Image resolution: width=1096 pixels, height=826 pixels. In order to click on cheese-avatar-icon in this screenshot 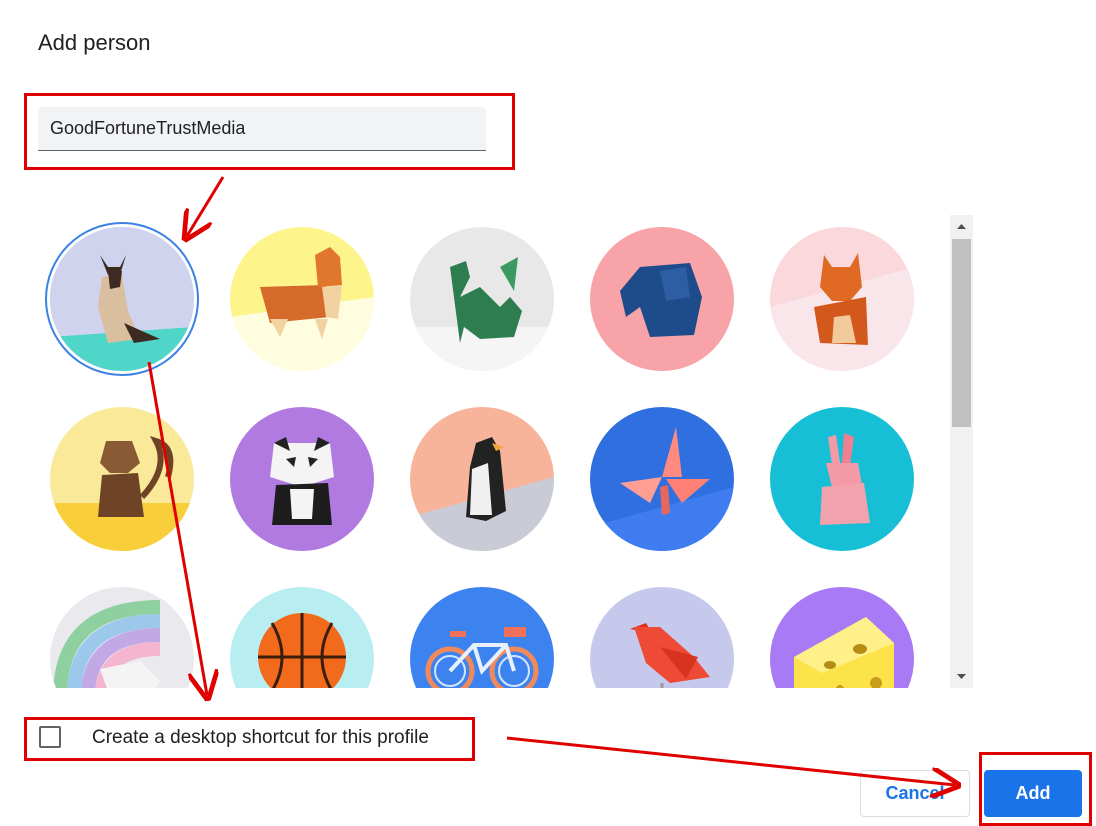, I will do `click(842, 637)`.